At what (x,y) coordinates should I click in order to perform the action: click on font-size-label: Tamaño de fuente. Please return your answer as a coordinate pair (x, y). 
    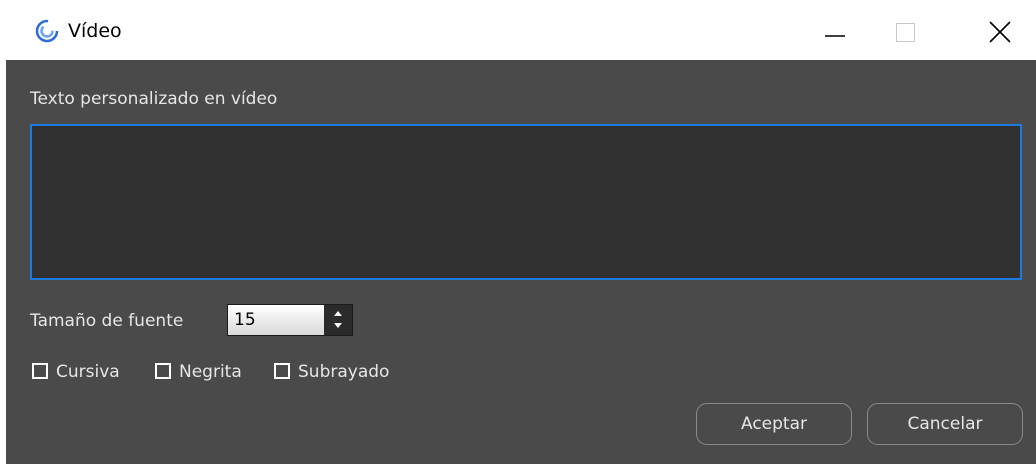
    Looking at the image, I should click on (107, 321).